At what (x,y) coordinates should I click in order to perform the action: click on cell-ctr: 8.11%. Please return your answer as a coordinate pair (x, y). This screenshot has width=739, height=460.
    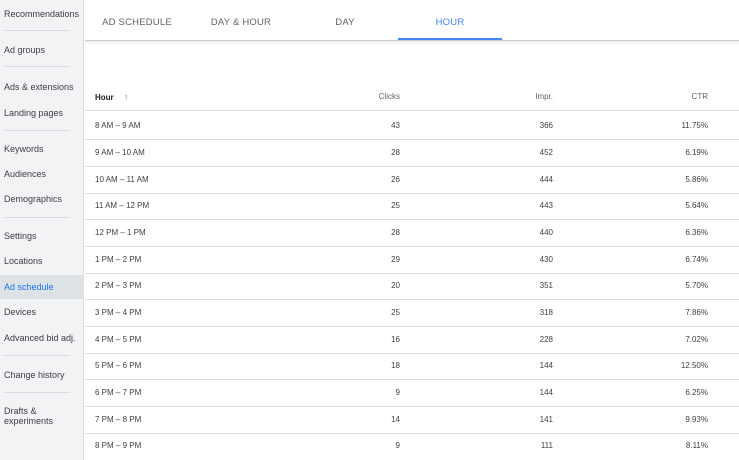
    Looking at the image, I should click on (696, 445).